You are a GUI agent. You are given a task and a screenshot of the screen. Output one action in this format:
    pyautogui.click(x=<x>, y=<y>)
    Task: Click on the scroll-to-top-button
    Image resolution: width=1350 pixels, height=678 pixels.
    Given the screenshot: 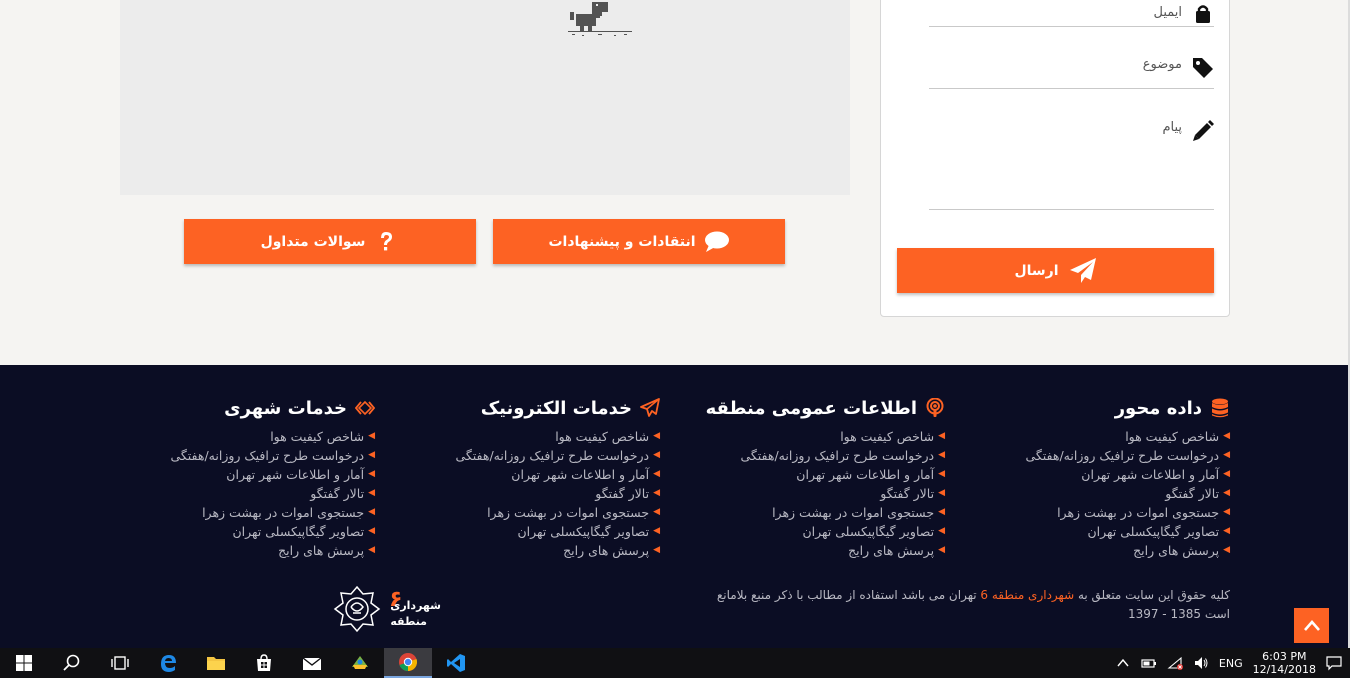 What is the action you would take?
    pyautogui.click(x=1311, y=625)
    